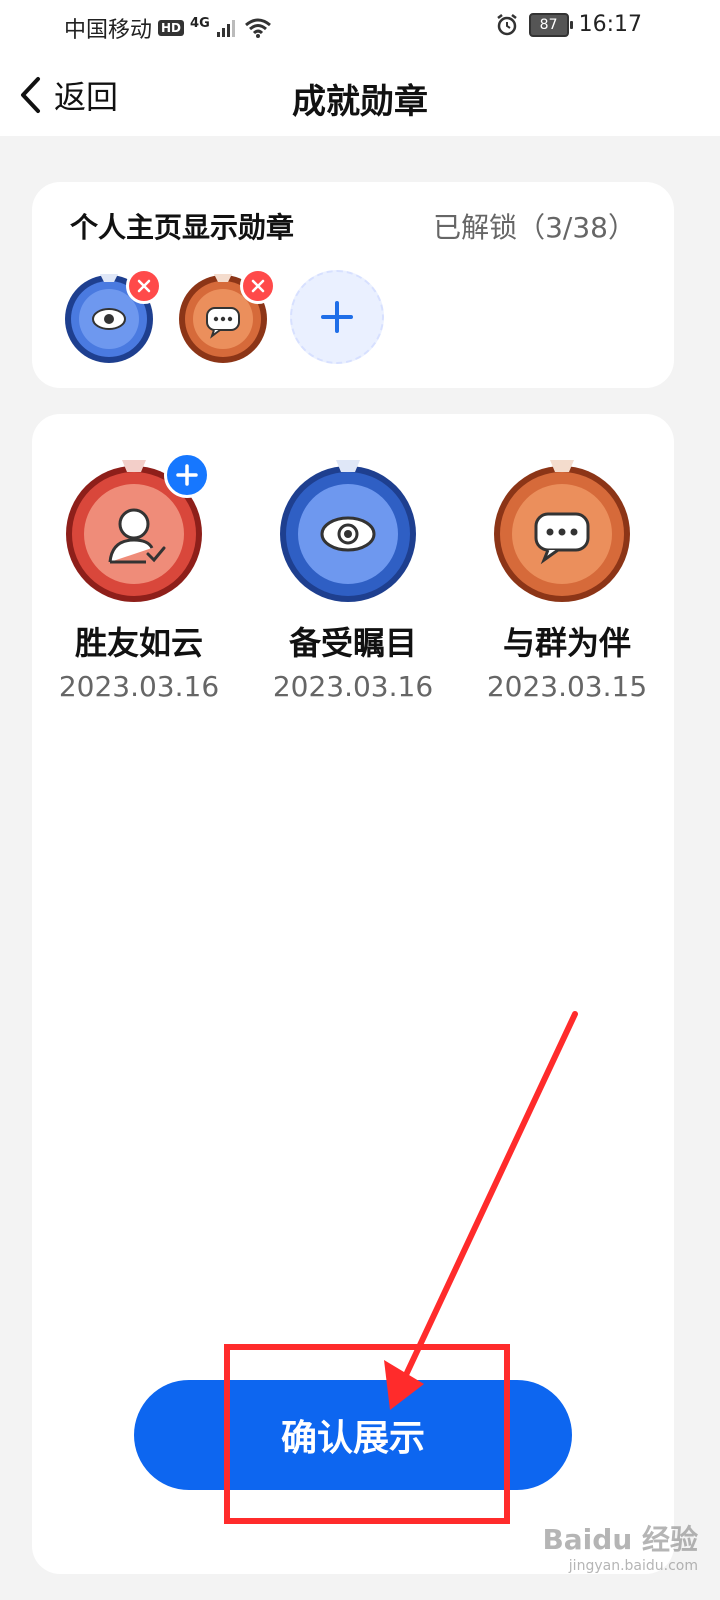 This screenshot has width=720, height=1600. Describe the element at coordinates (550, 24) in the screenshot. I see `battery-icon: 87` at that location.